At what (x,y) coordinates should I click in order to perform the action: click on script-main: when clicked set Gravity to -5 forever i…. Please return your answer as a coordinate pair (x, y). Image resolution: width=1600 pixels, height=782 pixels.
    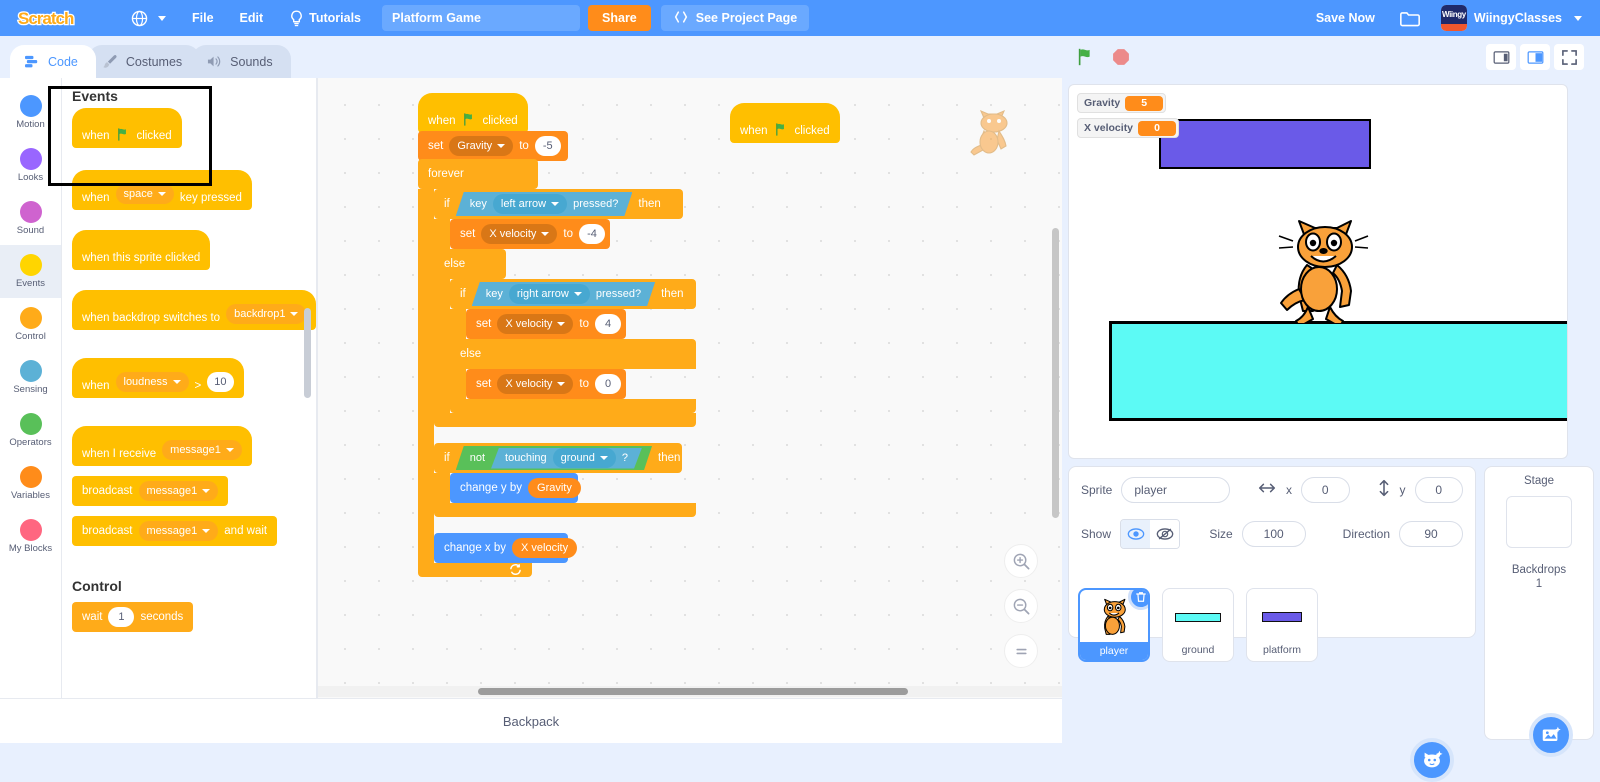
    Looking at the image, I should click on (557, 335).